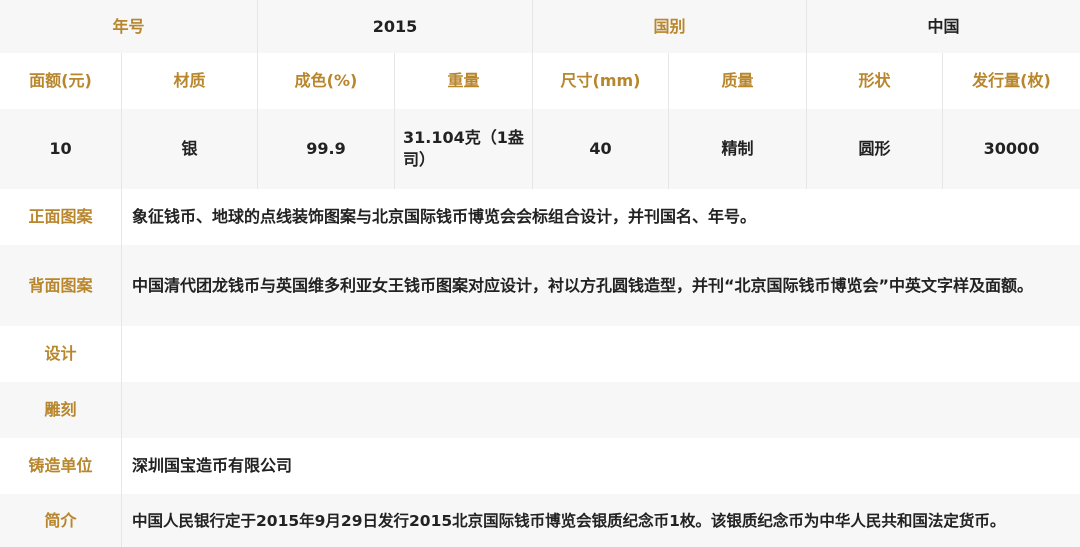 This screenshot has height=547, width=1080. What do you see at coordinates (326, 149) in the screenshot?
I see `spec-value: 99.9` at bounding box center [326, 149].